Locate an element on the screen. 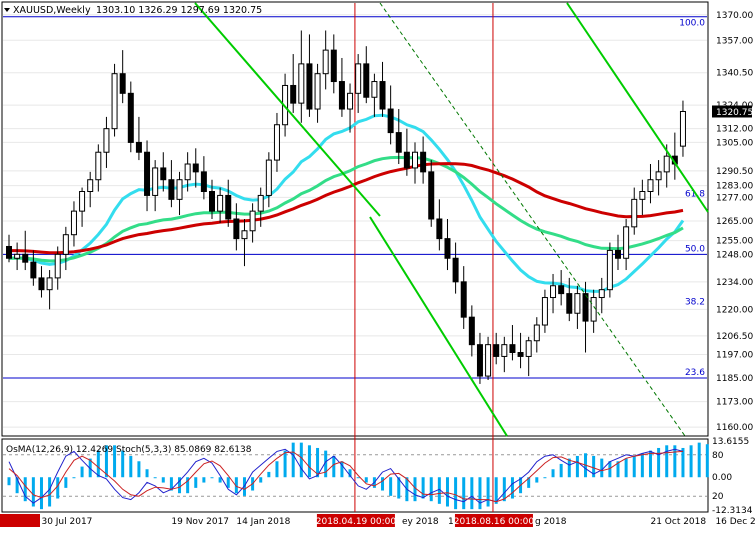 This screenshot has height=533, width=755. fib-level-label: 23.6 is located at coordinates (695, 373).